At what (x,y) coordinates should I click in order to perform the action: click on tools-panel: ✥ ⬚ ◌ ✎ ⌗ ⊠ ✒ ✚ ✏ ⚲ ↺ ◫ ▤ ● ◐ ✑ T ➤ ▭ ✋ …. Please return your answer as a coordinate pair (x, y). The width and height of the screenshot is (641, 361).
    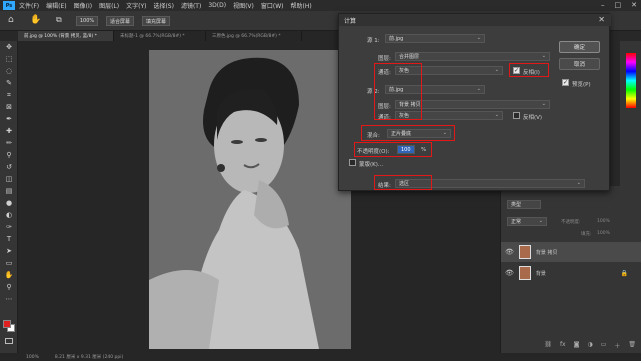
    Looking at the image, I should click on (9, 197).